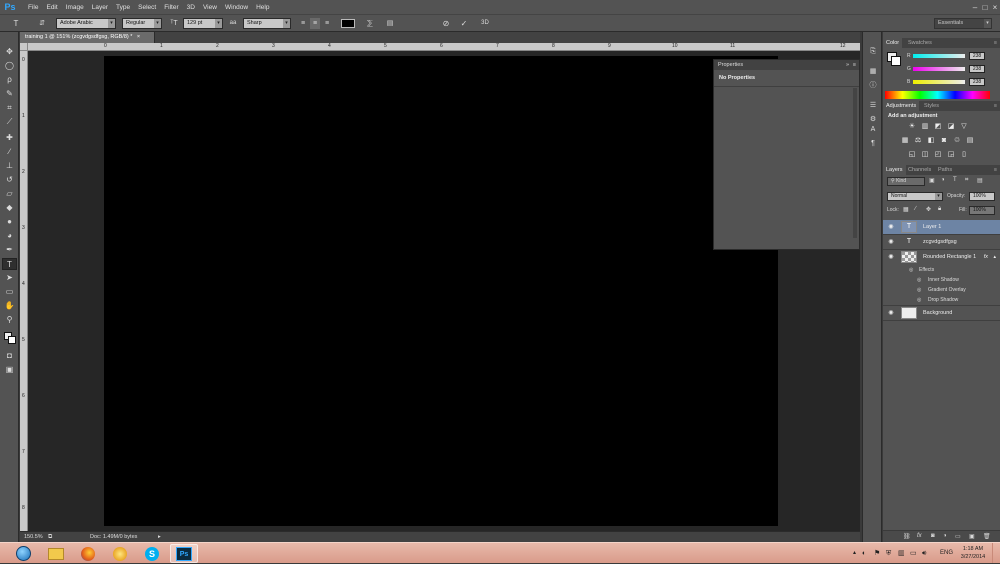  I want to click on paint-bucket-tool-icon: ◆, so click(9, 208).